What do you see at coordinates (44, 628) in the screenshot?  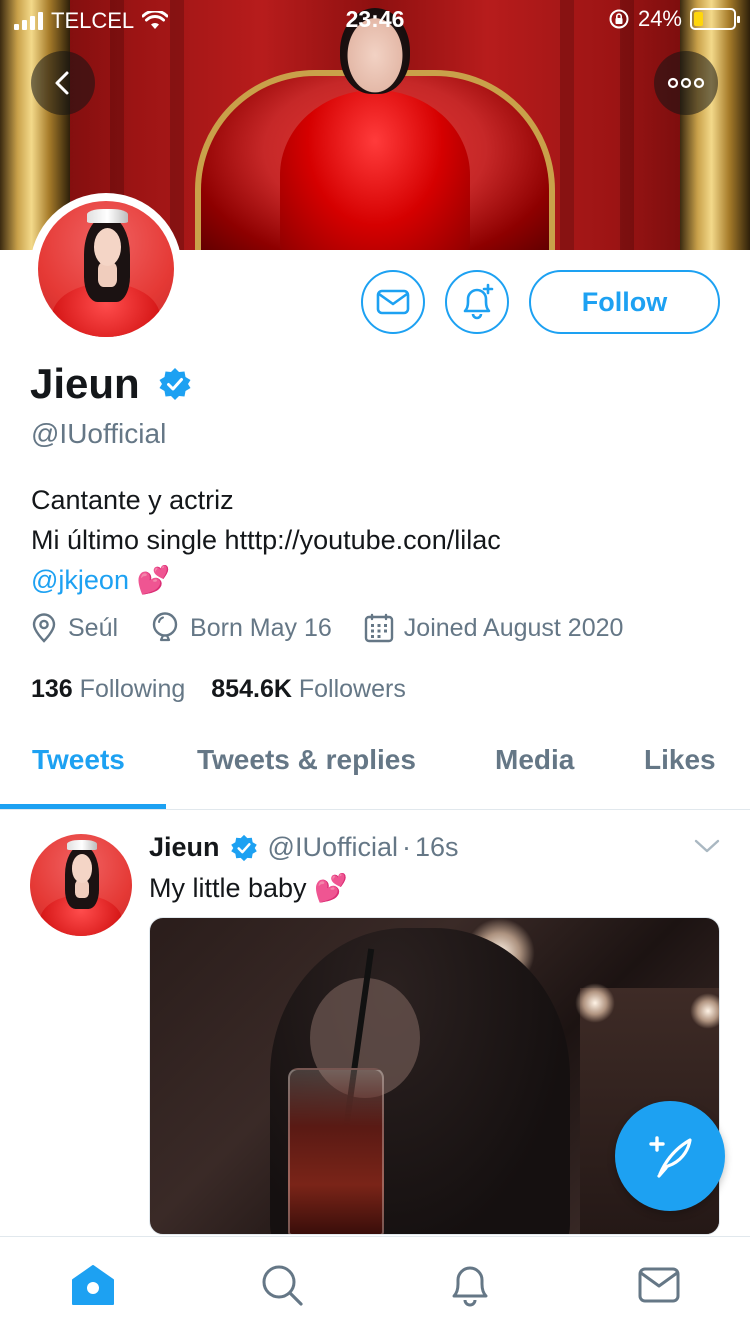 I see `location-pin-icon` at bounding box center [44, 628].